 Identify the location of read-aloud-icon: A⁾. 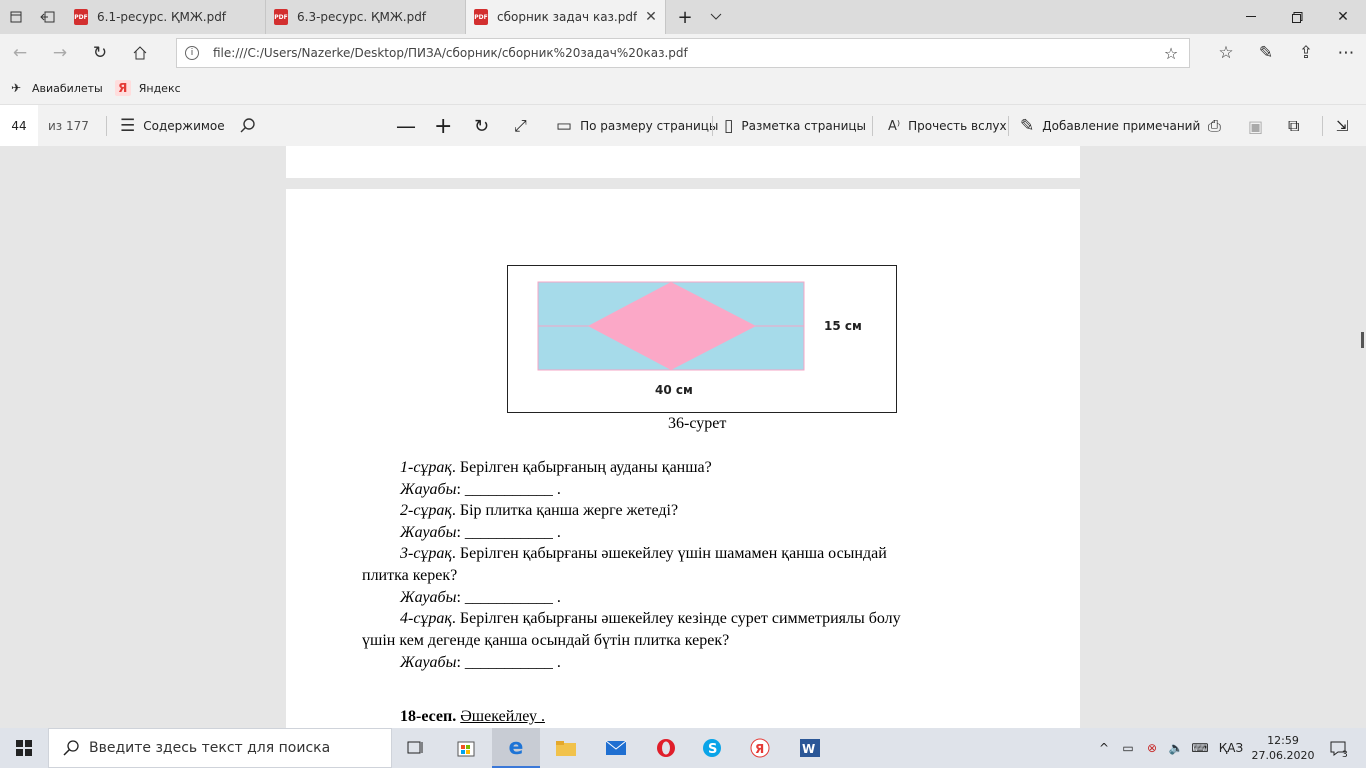
(894, 126).